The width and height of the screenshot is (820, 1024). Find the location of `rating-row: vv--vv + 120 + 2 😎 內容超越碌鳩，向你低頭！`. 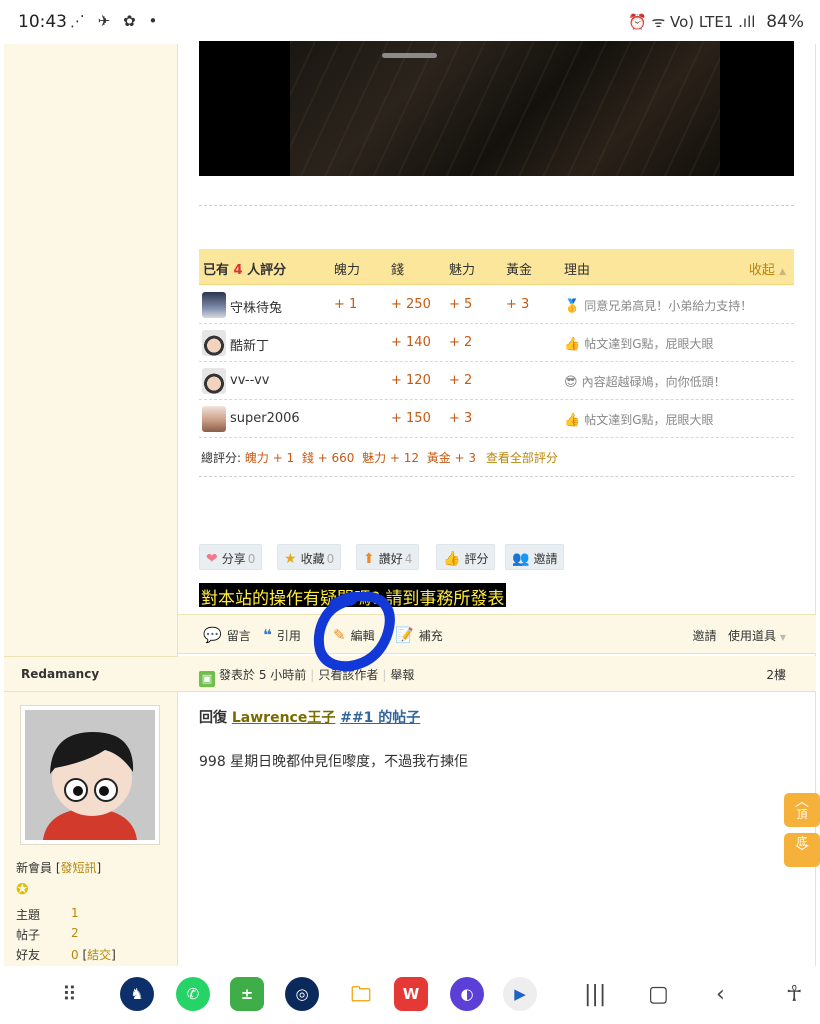

rating-row: vv--vv + 120 + 2 😎 內容超越碌鳩，向你低頭！ is located at coordinates (496, 381).